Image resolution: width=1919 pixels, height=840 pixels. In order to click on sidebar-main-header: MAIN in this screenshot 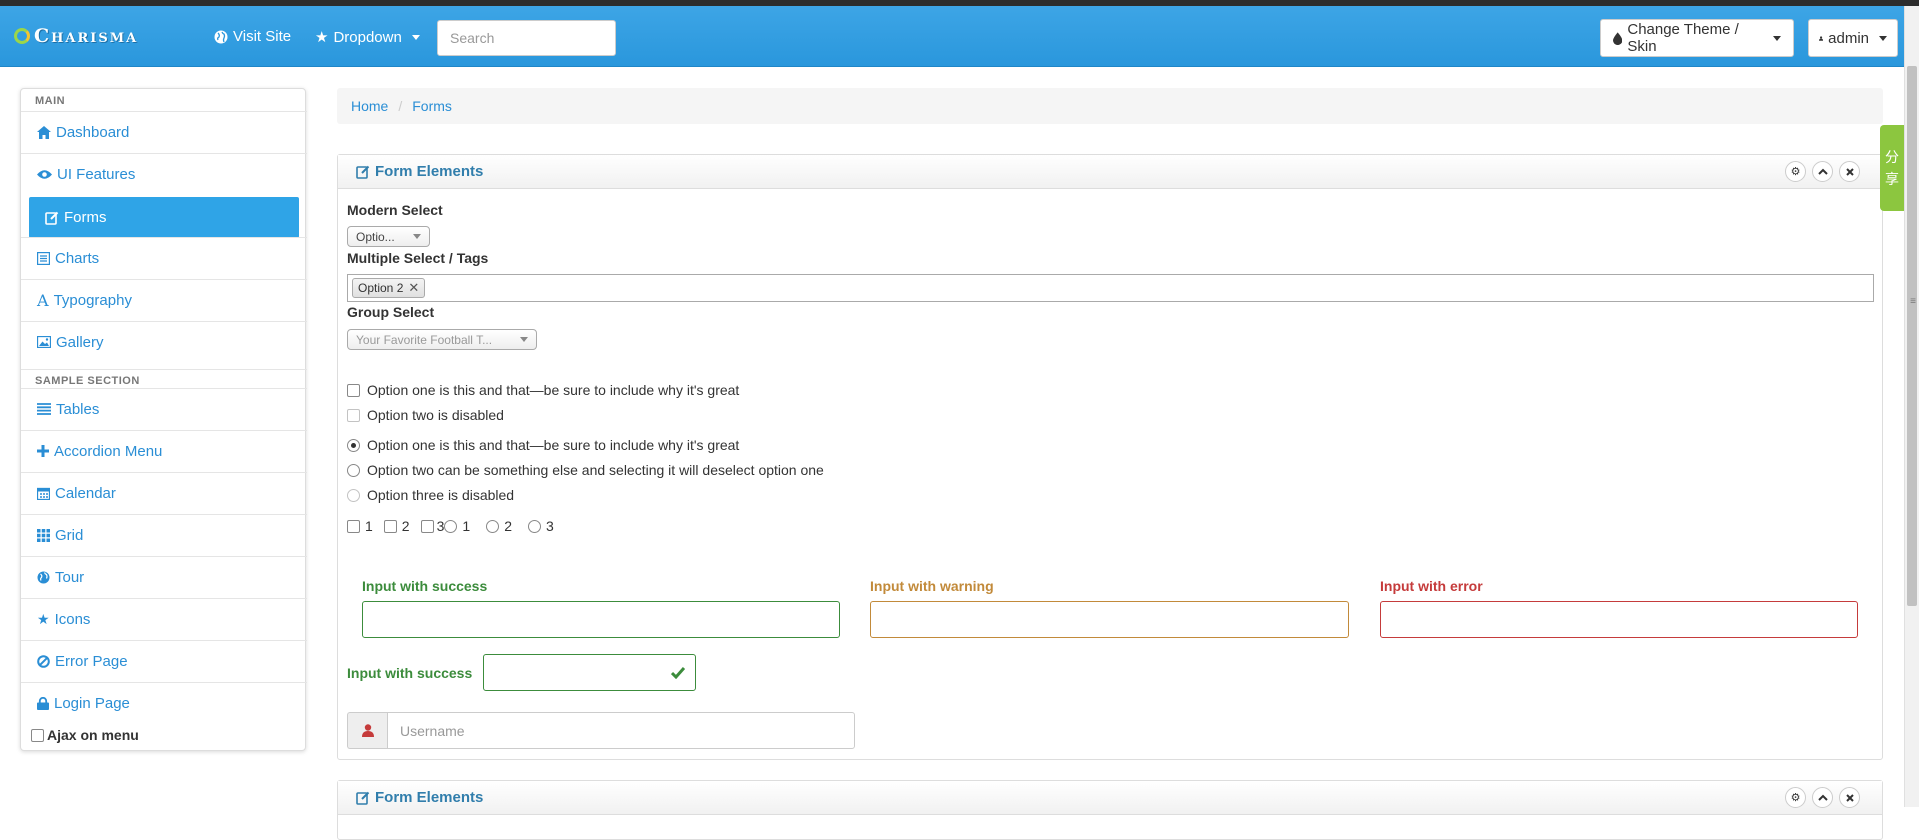, I will do `click(50, 101)`.